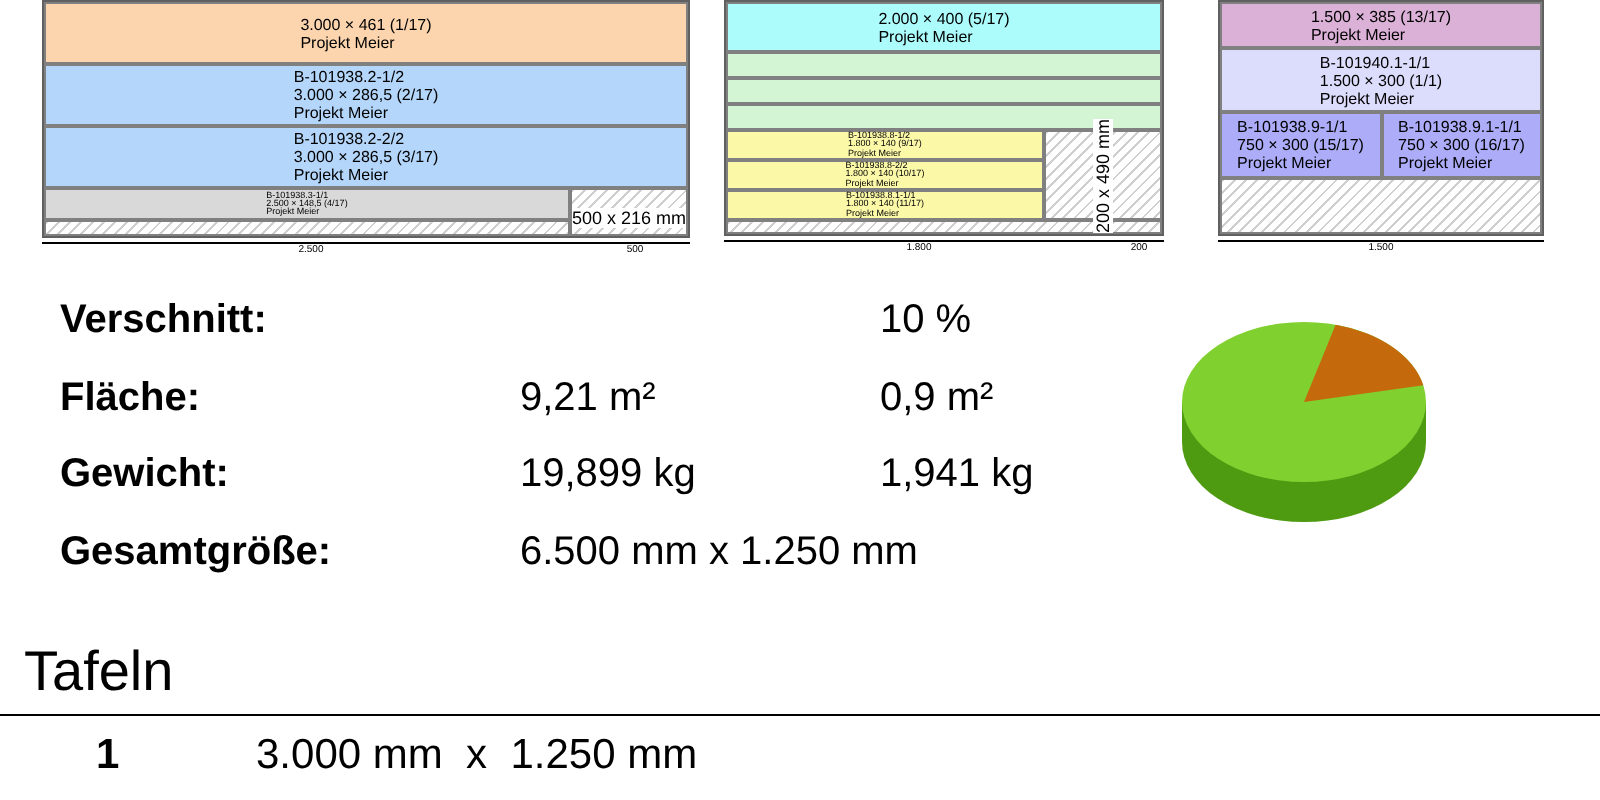 The height and width of the screenshot is (800, 1600). Describe the element at coordinates (1381, 80) in the screenshot. I see `piece-label: 1.500 × 300 (1/1)` at that location.